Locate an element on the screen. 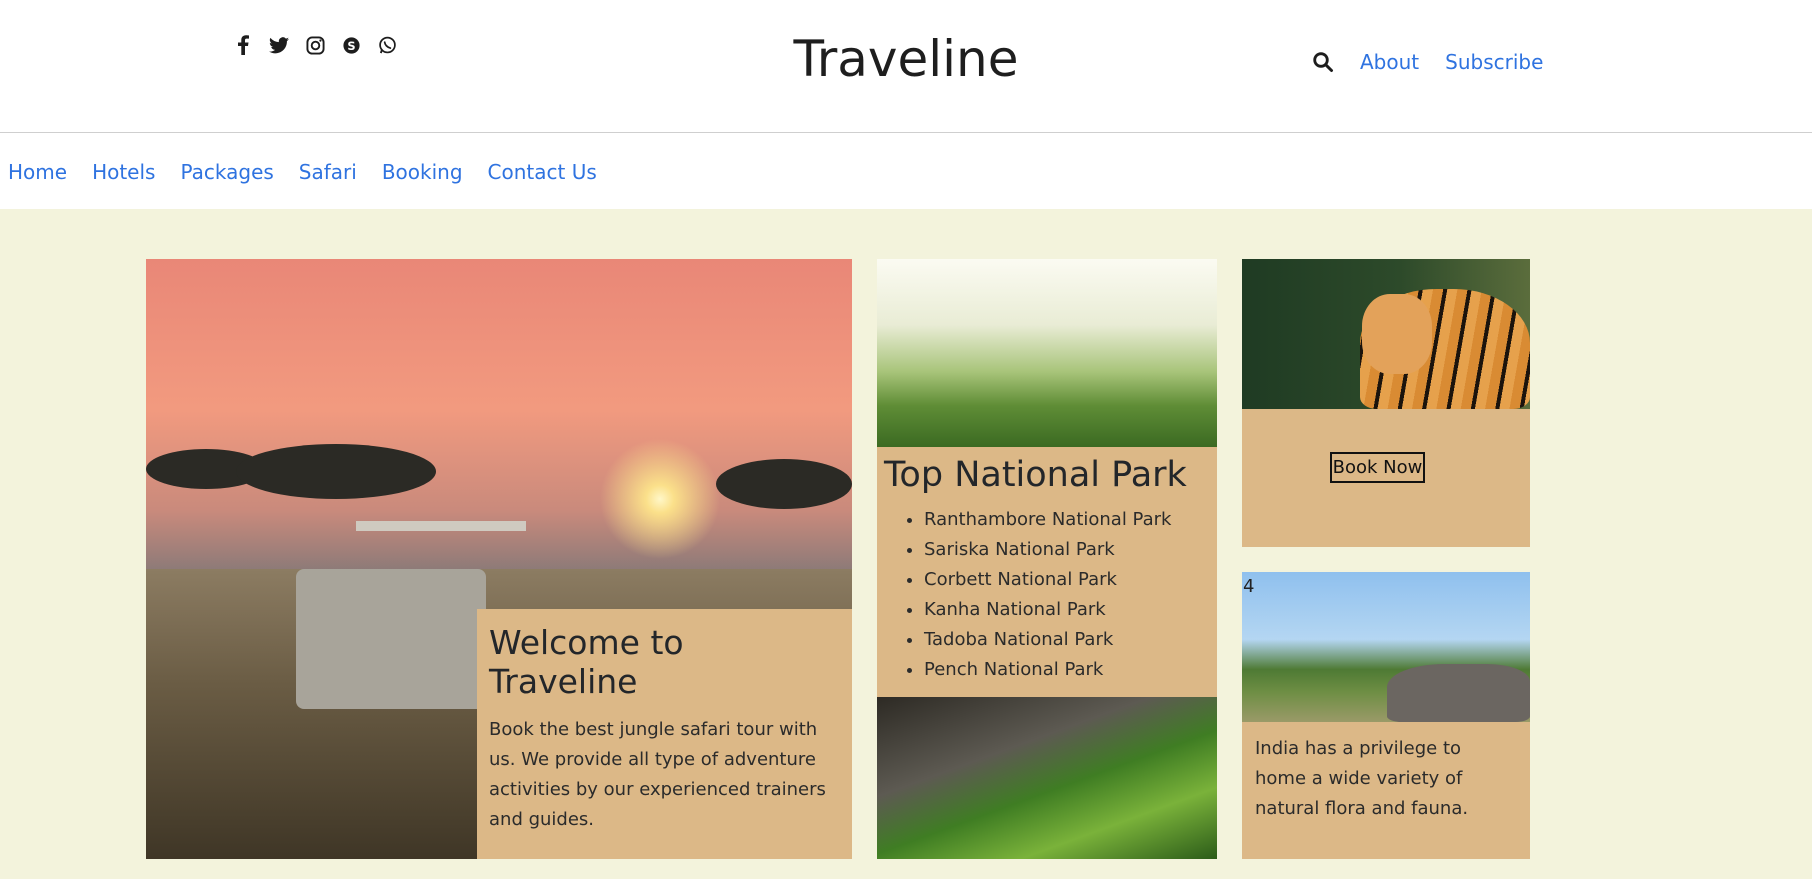  list-item: Kanha National Park is located at coordinates (1067, 610).